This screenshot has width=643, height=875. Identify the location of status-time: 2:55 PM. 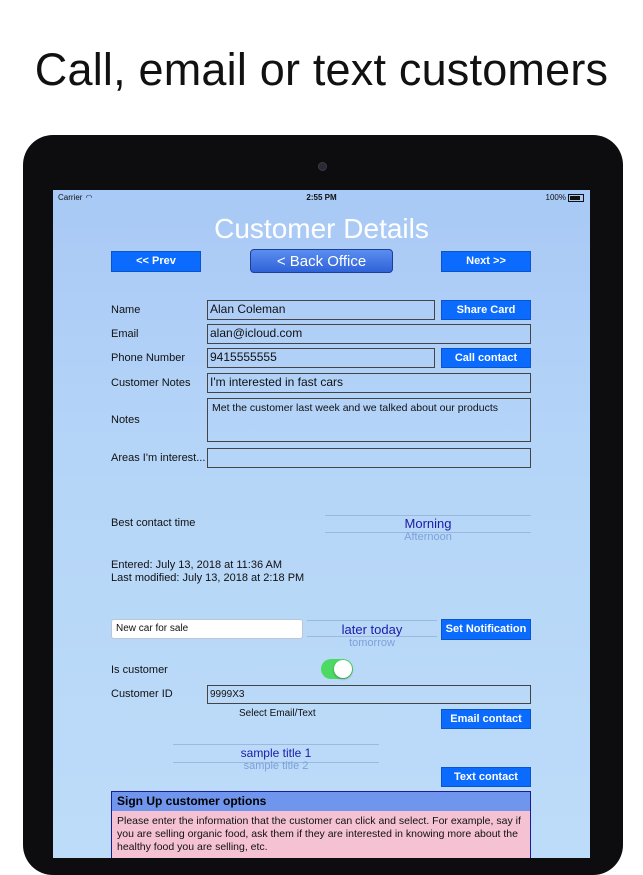
(321, 197).